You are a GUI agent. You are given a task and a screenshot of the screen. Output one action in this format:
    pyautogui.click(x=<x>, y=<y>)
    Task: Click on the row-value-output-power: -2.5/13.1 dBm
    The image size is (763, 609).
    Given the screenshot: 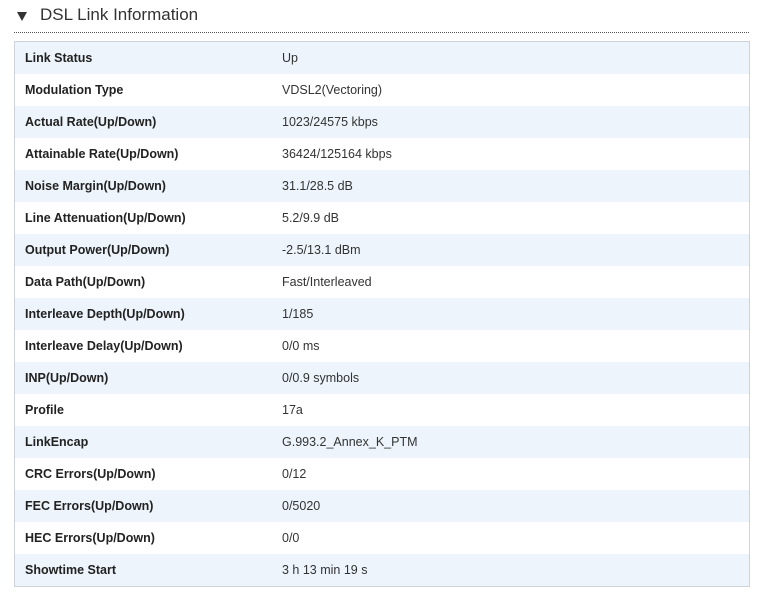 What is the action you would take?
    pyautogui.click(x=516, y=250)
    